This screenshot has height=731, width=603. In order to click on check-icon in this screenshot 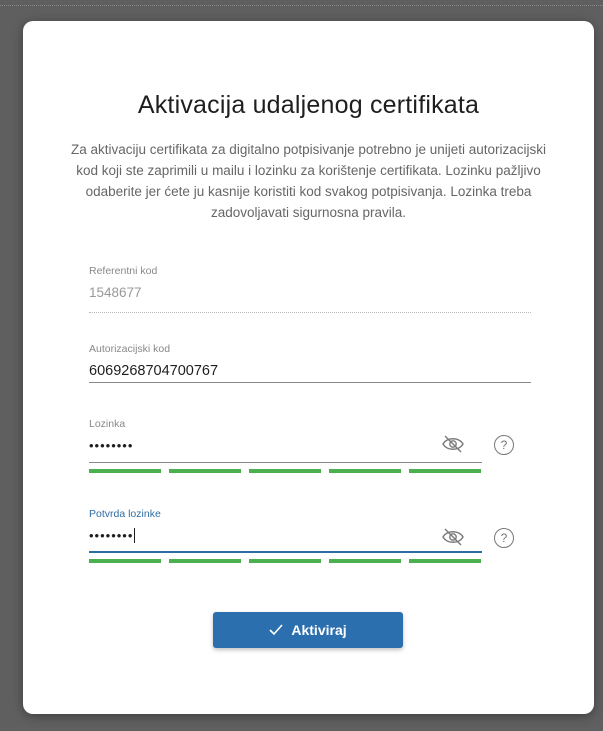, I will do `click(276, 630)`.